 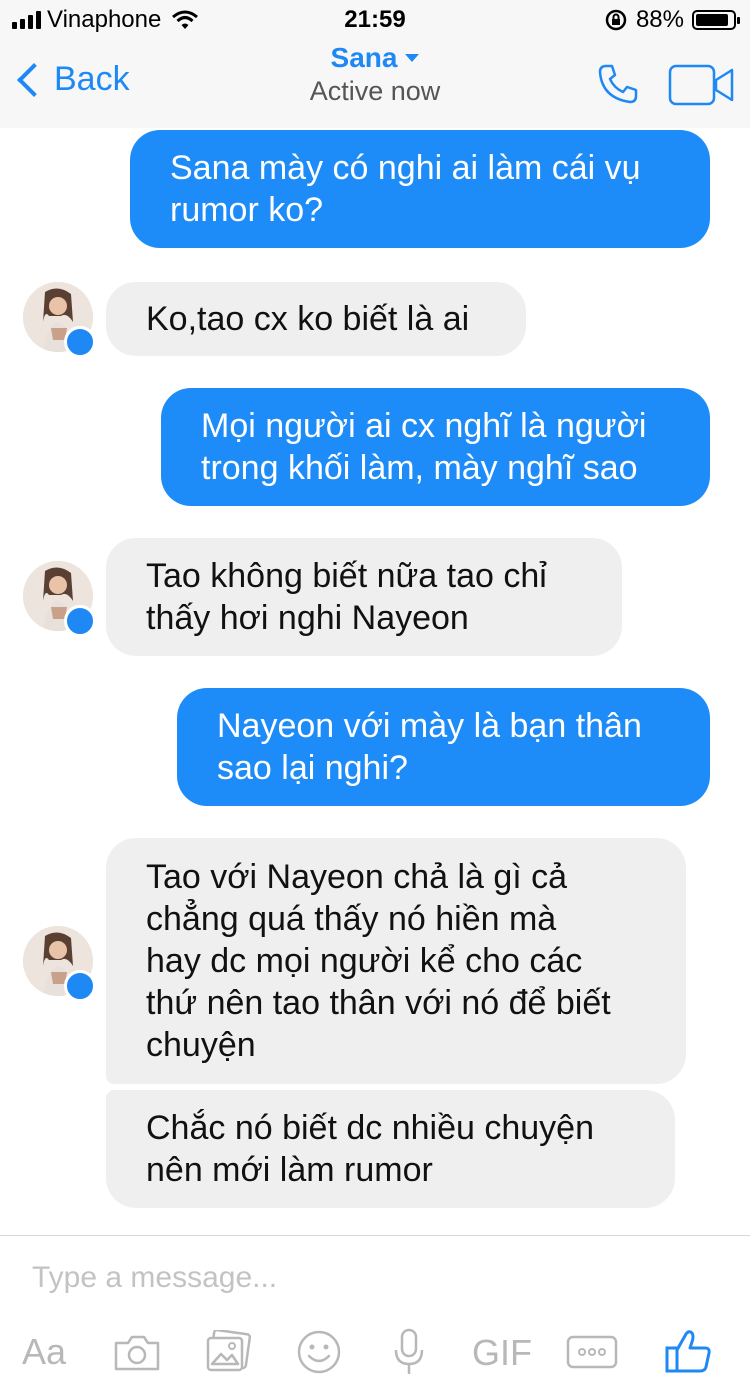 What do you see at coordinates (372, 1278) in the screenshot?
I see `message-input` at bounding box center [372, 1278].